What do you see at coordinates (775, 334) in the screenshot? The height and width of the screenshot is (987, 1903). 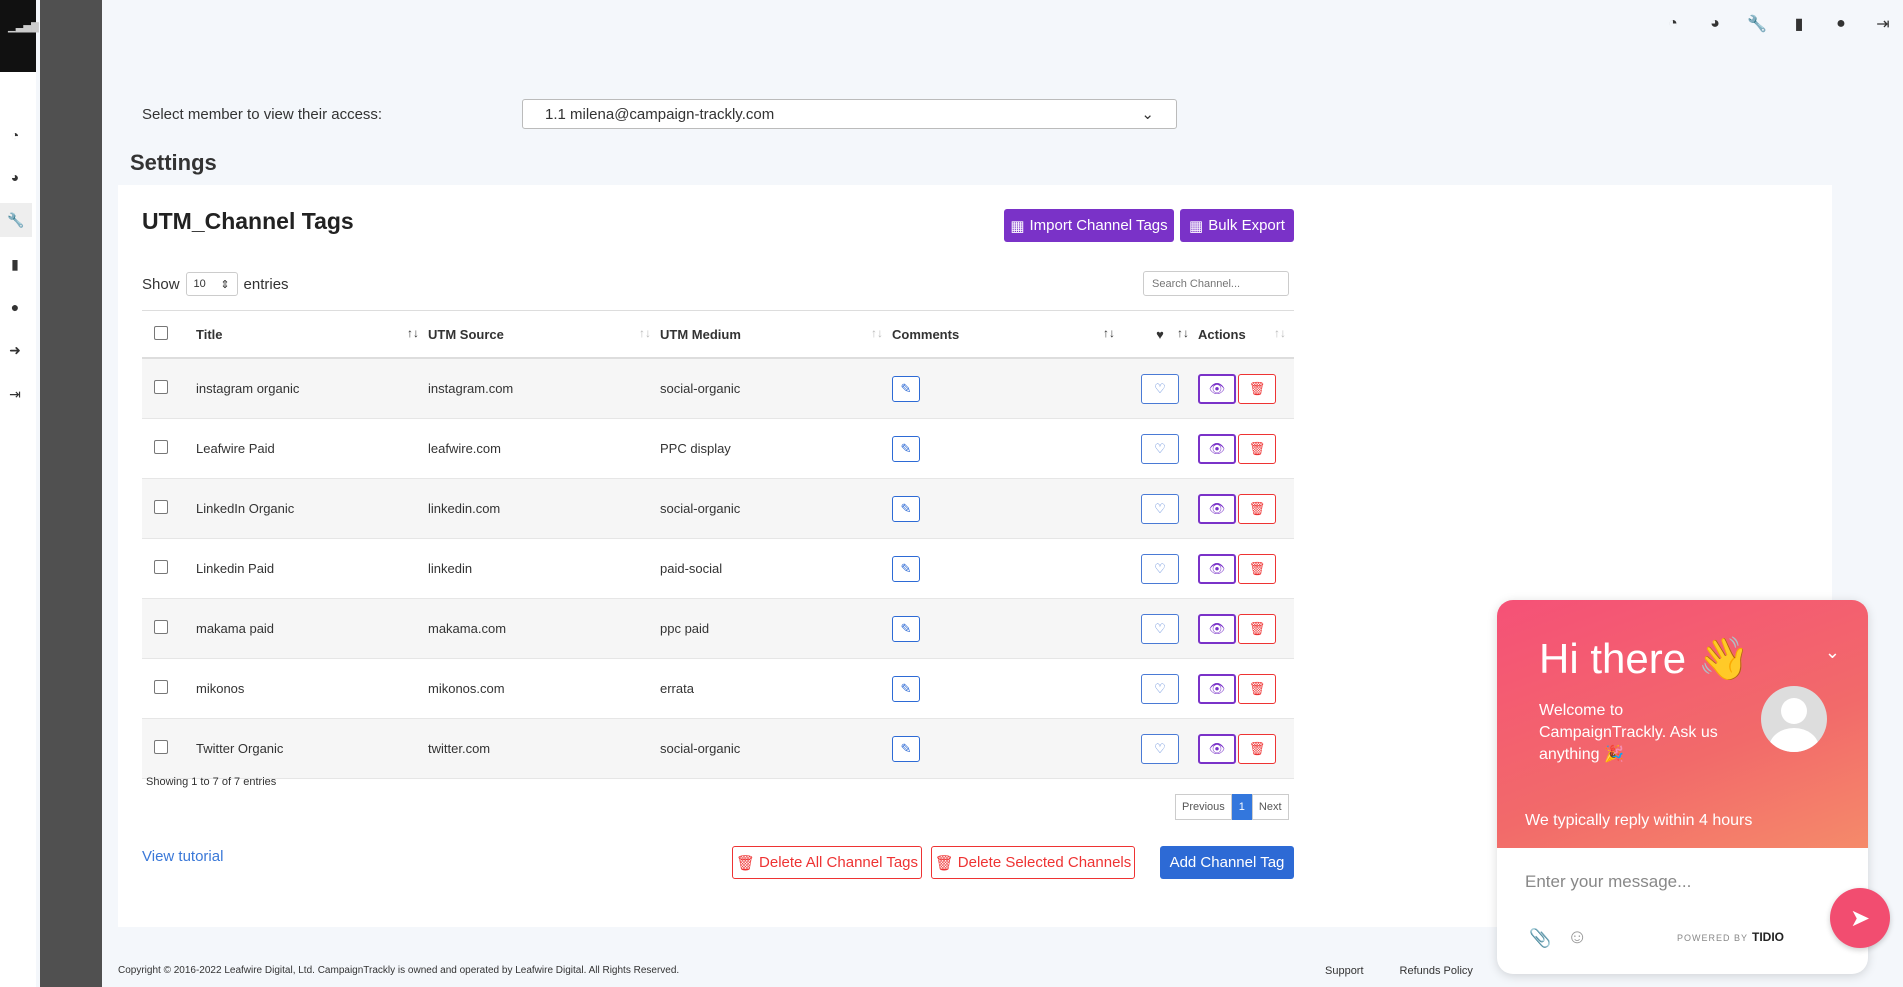 I see `header-utm-medium: UTM Medium ↑↓` at bounding box center [775, 334].